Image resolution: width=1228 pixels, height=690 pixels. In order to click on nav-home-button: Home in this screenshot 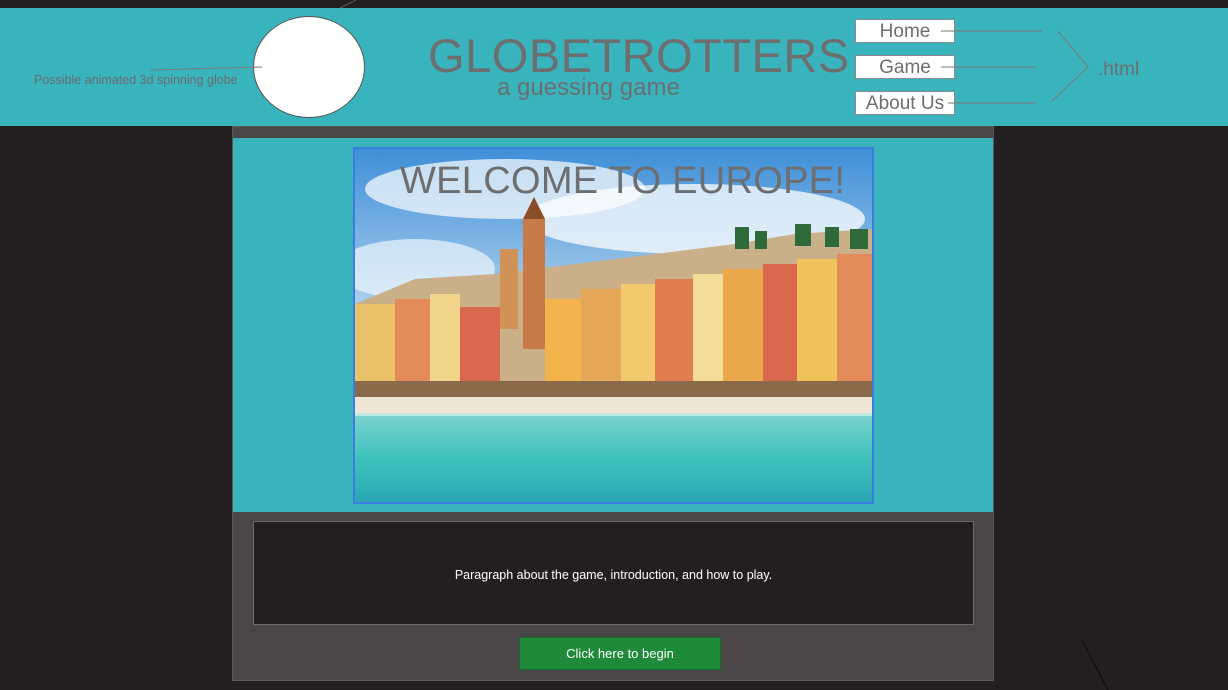, I will do `click(905, 31)`.